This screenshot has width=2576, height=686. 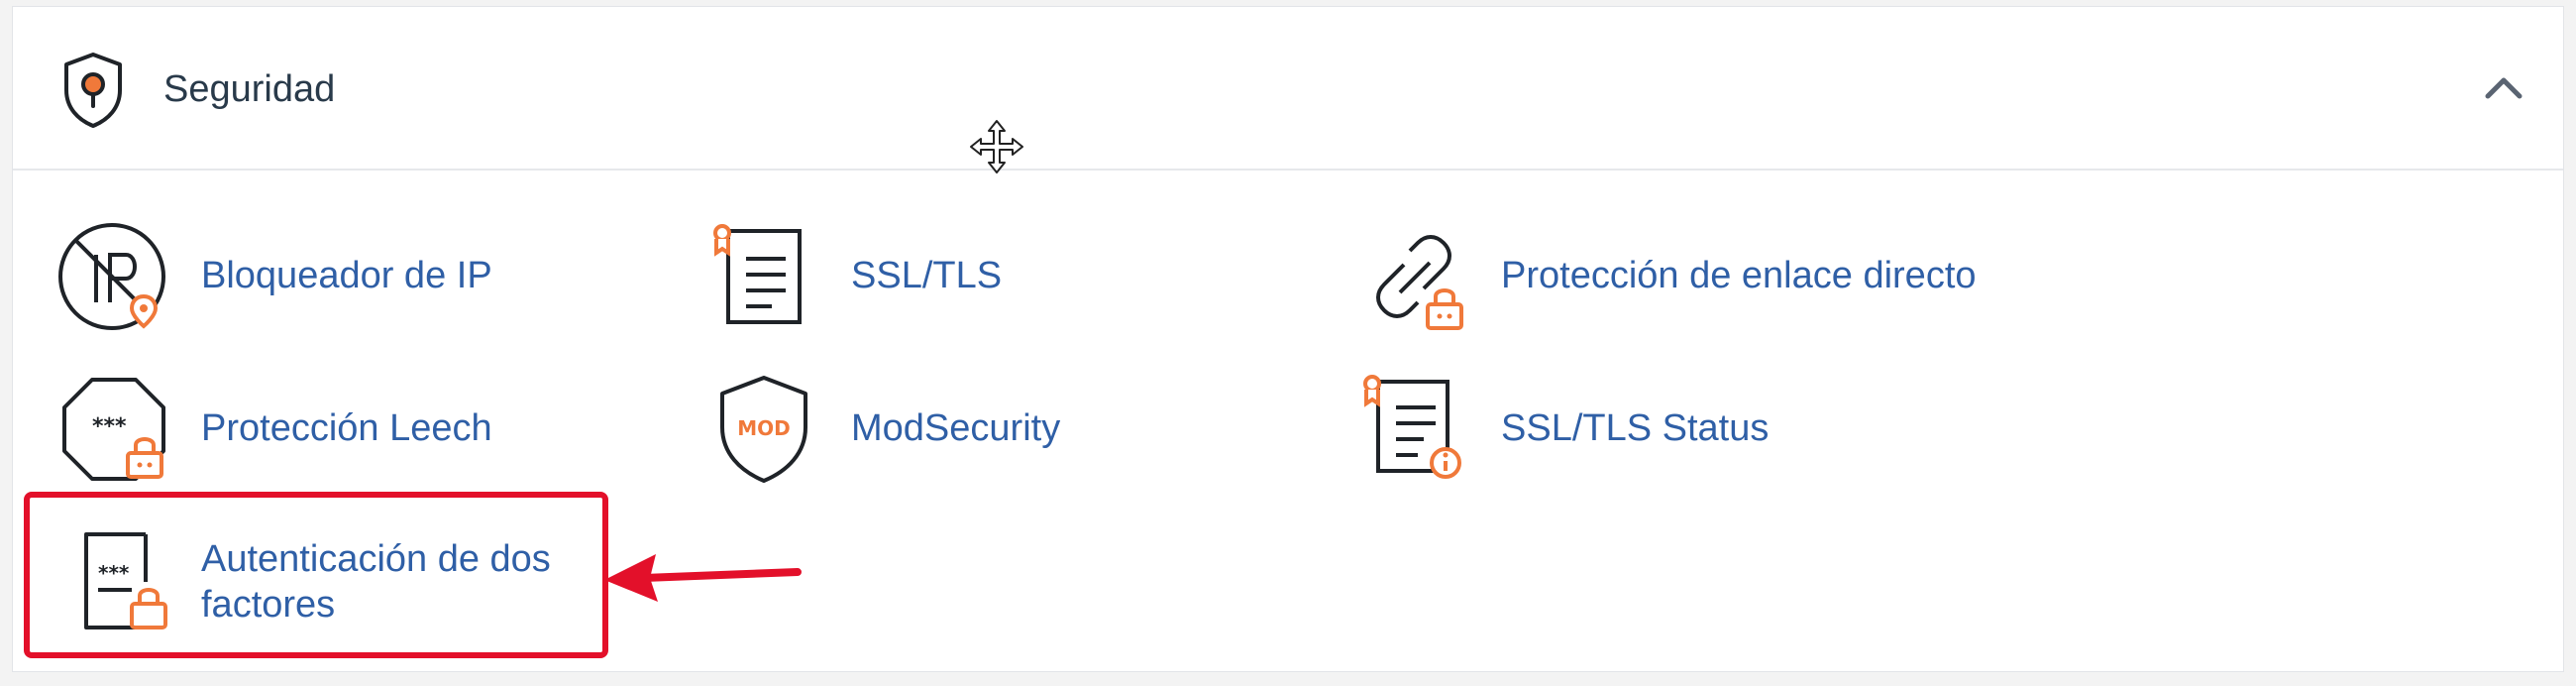 What do you see at coordinates (997, 146) in the screenshot?
I see `move-cursor-icon` at bounding box center [997, 146].